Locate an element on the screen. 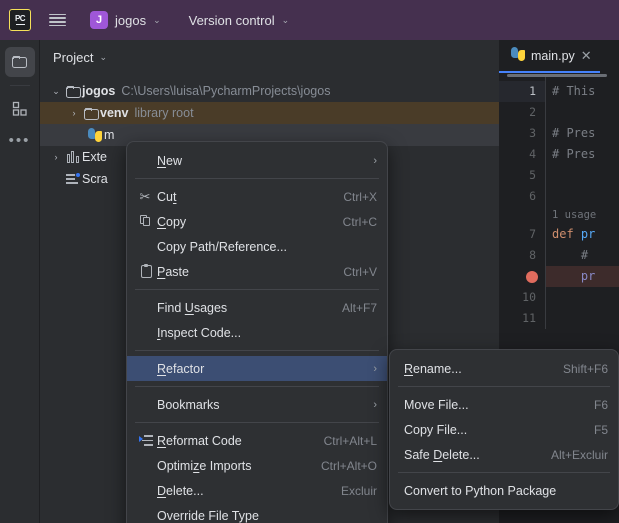 The image size is (619, 523). menu-item-label: Override File Type is located at coordinates (208, 515).